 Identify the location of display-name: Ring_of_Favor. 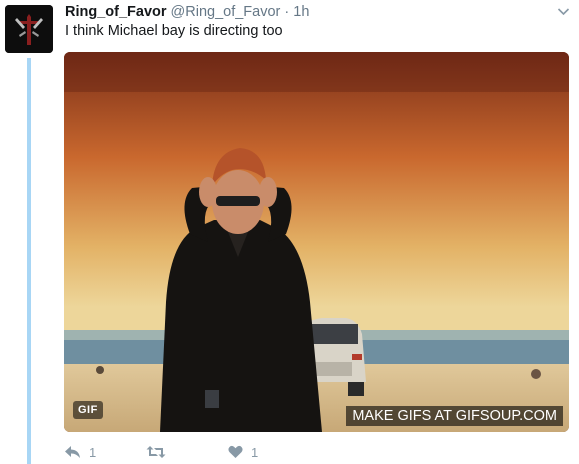
(116, 12).